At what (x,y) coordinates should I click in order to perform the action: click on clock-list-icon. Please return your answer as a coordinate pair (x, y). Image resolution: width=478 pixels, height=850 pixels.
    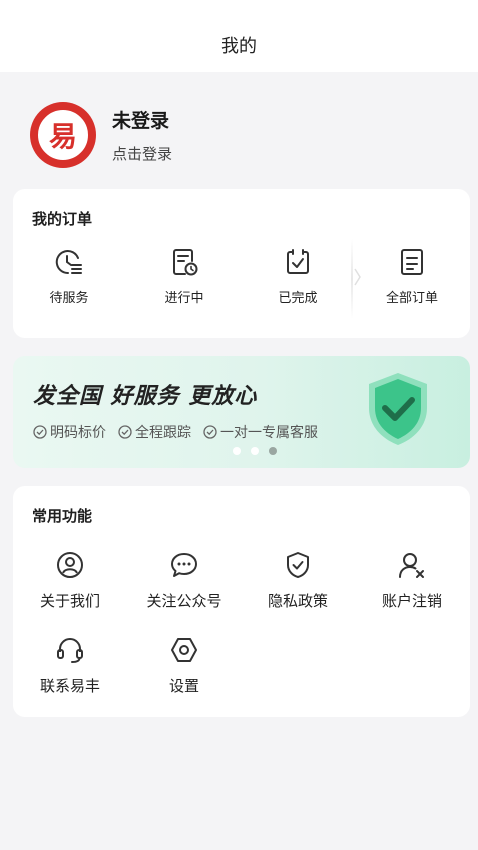
    Looking at the image, I should click on (68, 262).